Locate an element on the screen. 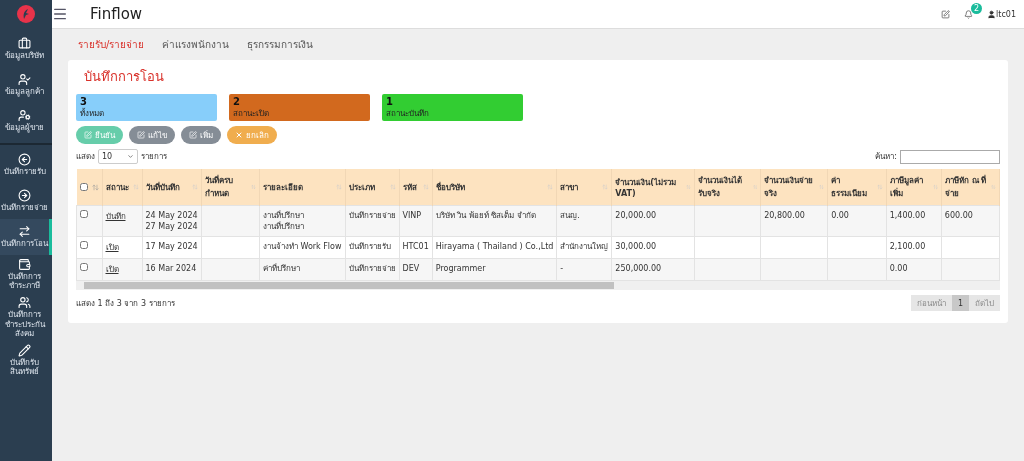  table-cell-text: บริษัท วิน พ้อยท์ ซิสเต็ม จำกัด is located at coordinates (486, 216).